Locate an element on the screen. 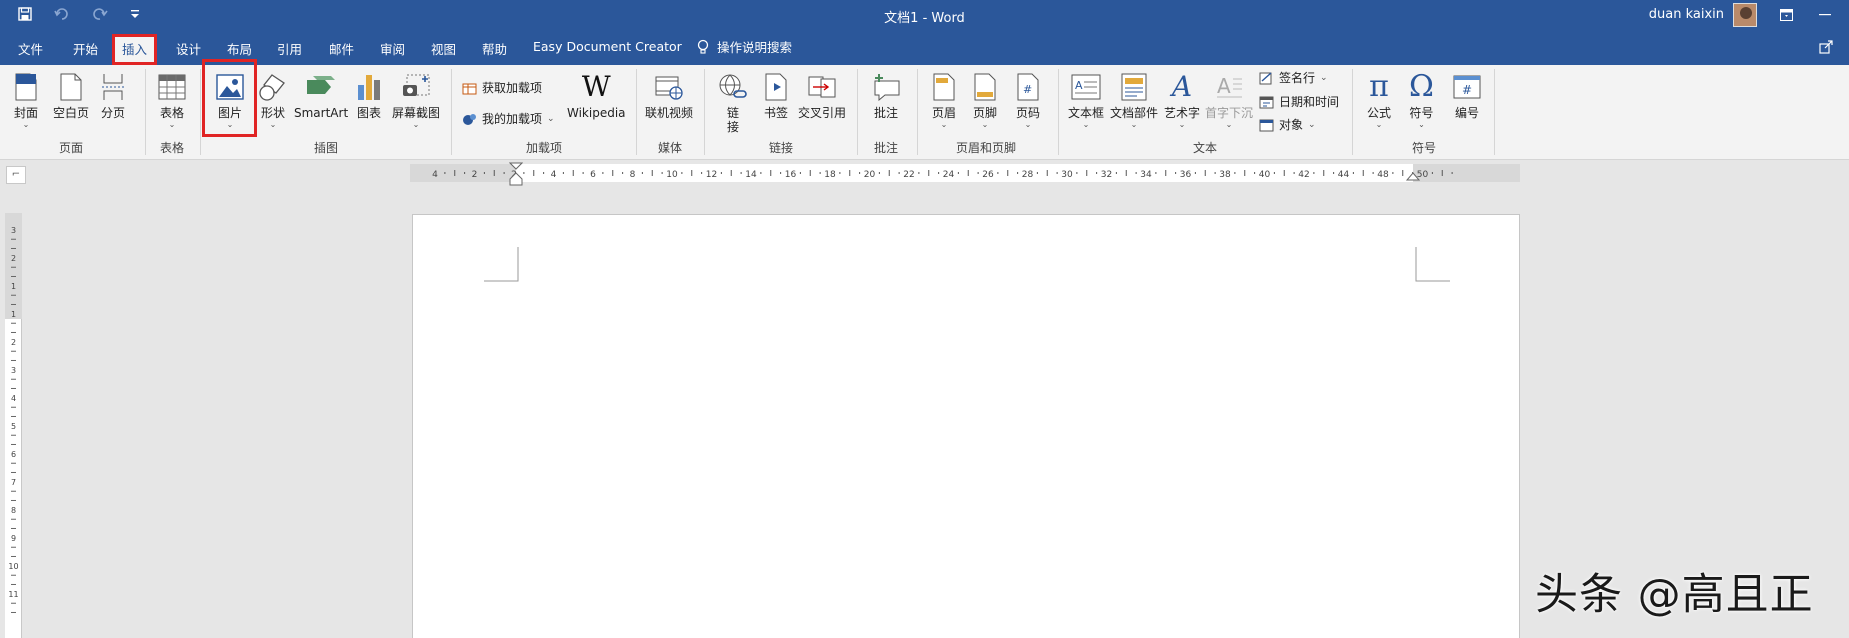 This screenshot has height=638, width=1849. new-comment-button: 批注 is located at coordinates (886, 95).